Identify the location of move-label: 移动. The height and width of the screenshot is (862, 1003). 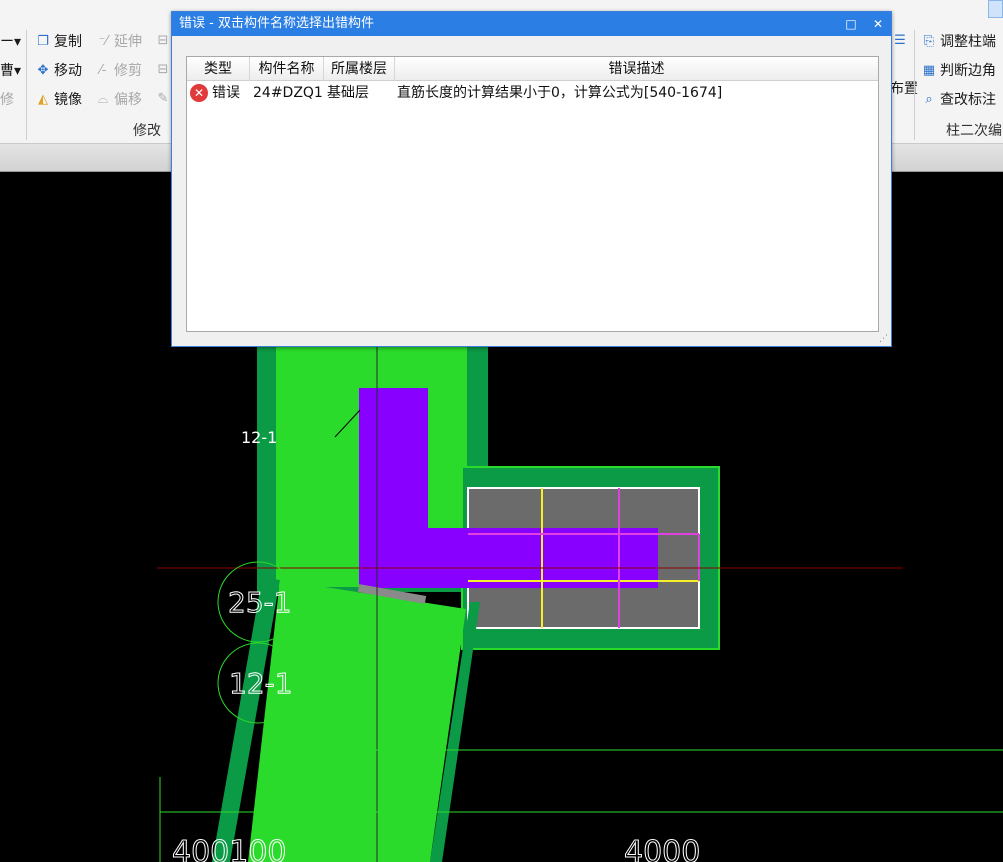
(68, 71).